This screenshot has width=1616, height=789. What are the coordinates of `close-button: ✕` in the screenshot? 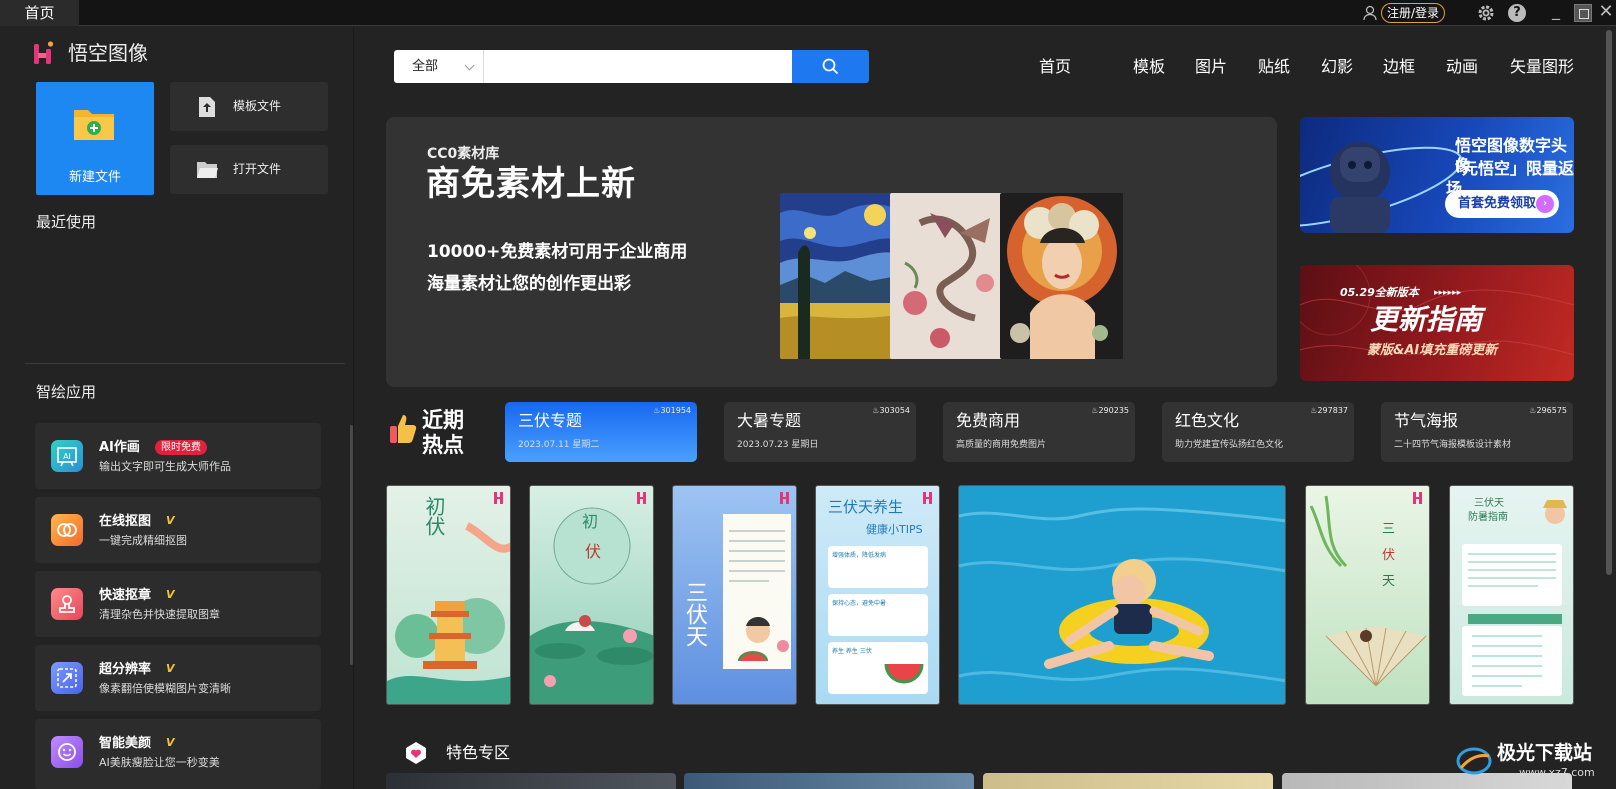 It's located at (1606, 12).